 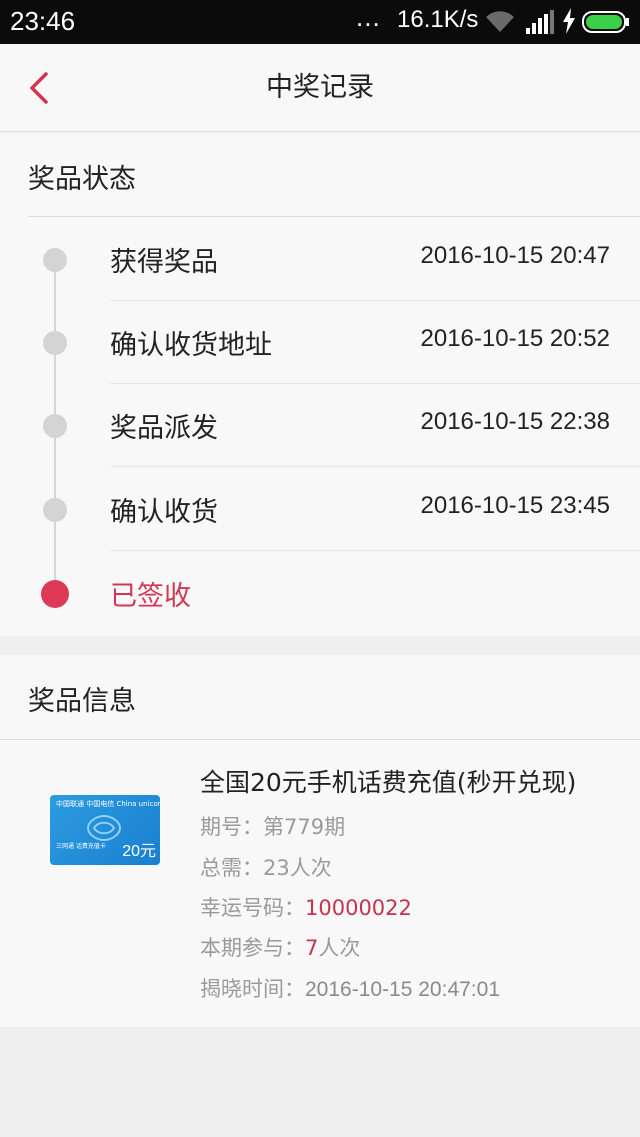 I want to click on battery-icon, so click(x=605, y=22).